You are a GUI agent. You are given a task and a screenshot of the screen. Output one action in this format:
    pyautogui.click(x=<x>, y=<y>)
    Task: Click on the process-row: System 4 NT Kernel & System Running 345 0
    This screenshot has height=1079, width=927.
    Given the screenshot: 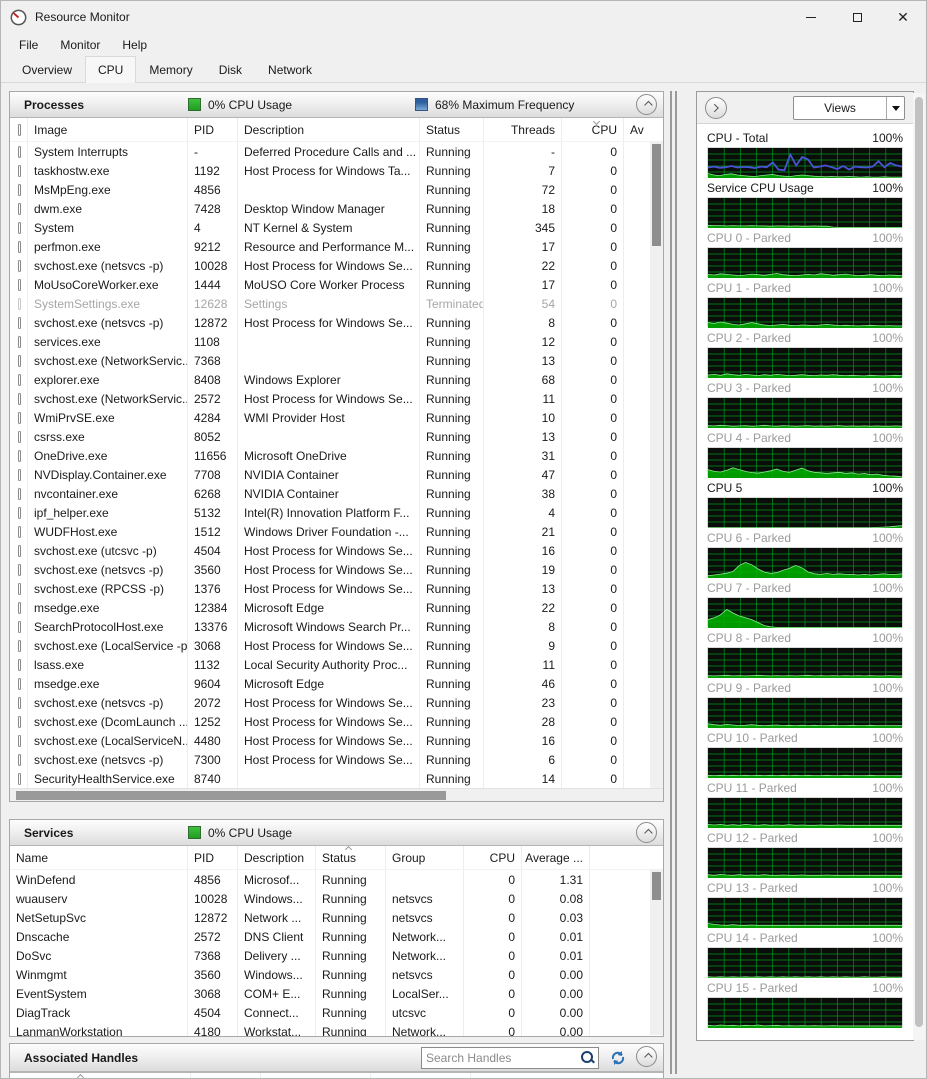 What is the action you would take?
    pyautogui.click(x=336, y=227)
    